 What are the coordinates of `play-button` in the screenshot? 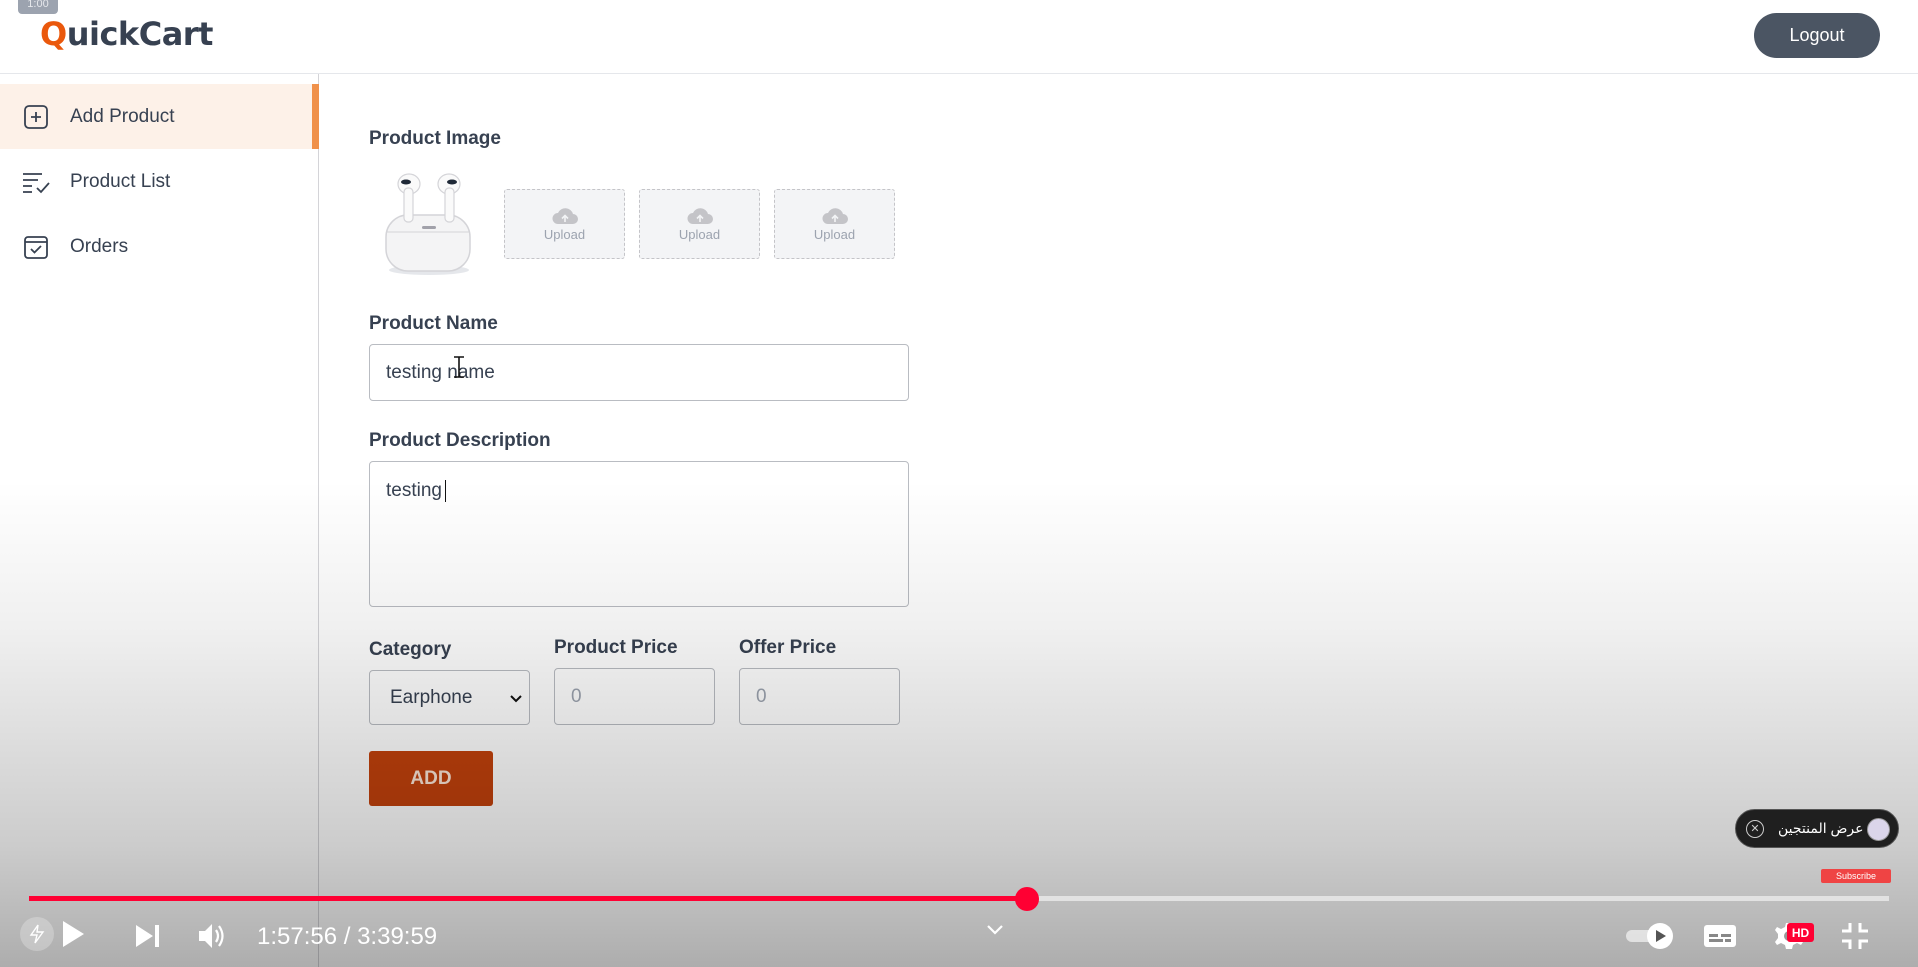 It's located at (73, 934).